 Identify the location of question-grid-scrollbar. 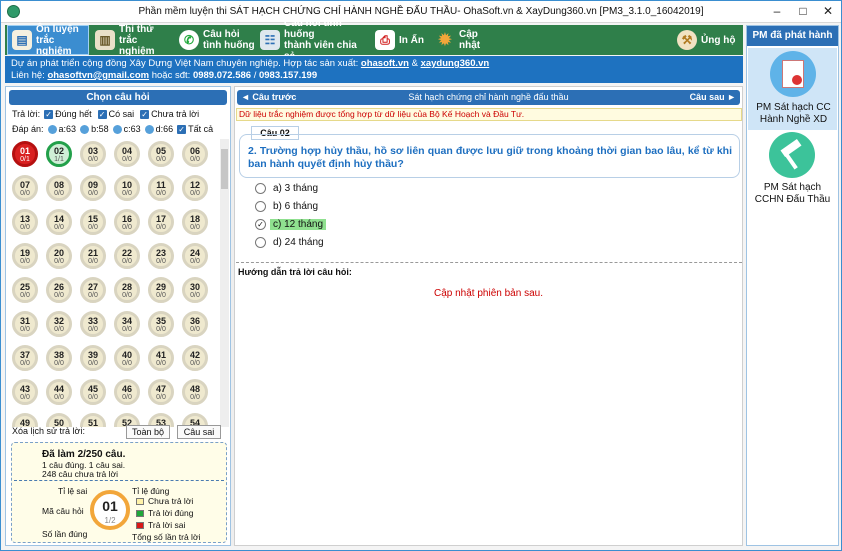
(224, 283).